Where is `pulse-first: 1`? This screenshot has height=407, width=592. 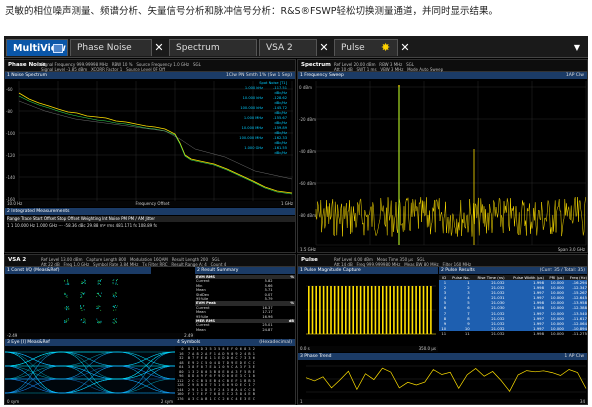 pulse-first: 1 is located at coordinates (301, 401).